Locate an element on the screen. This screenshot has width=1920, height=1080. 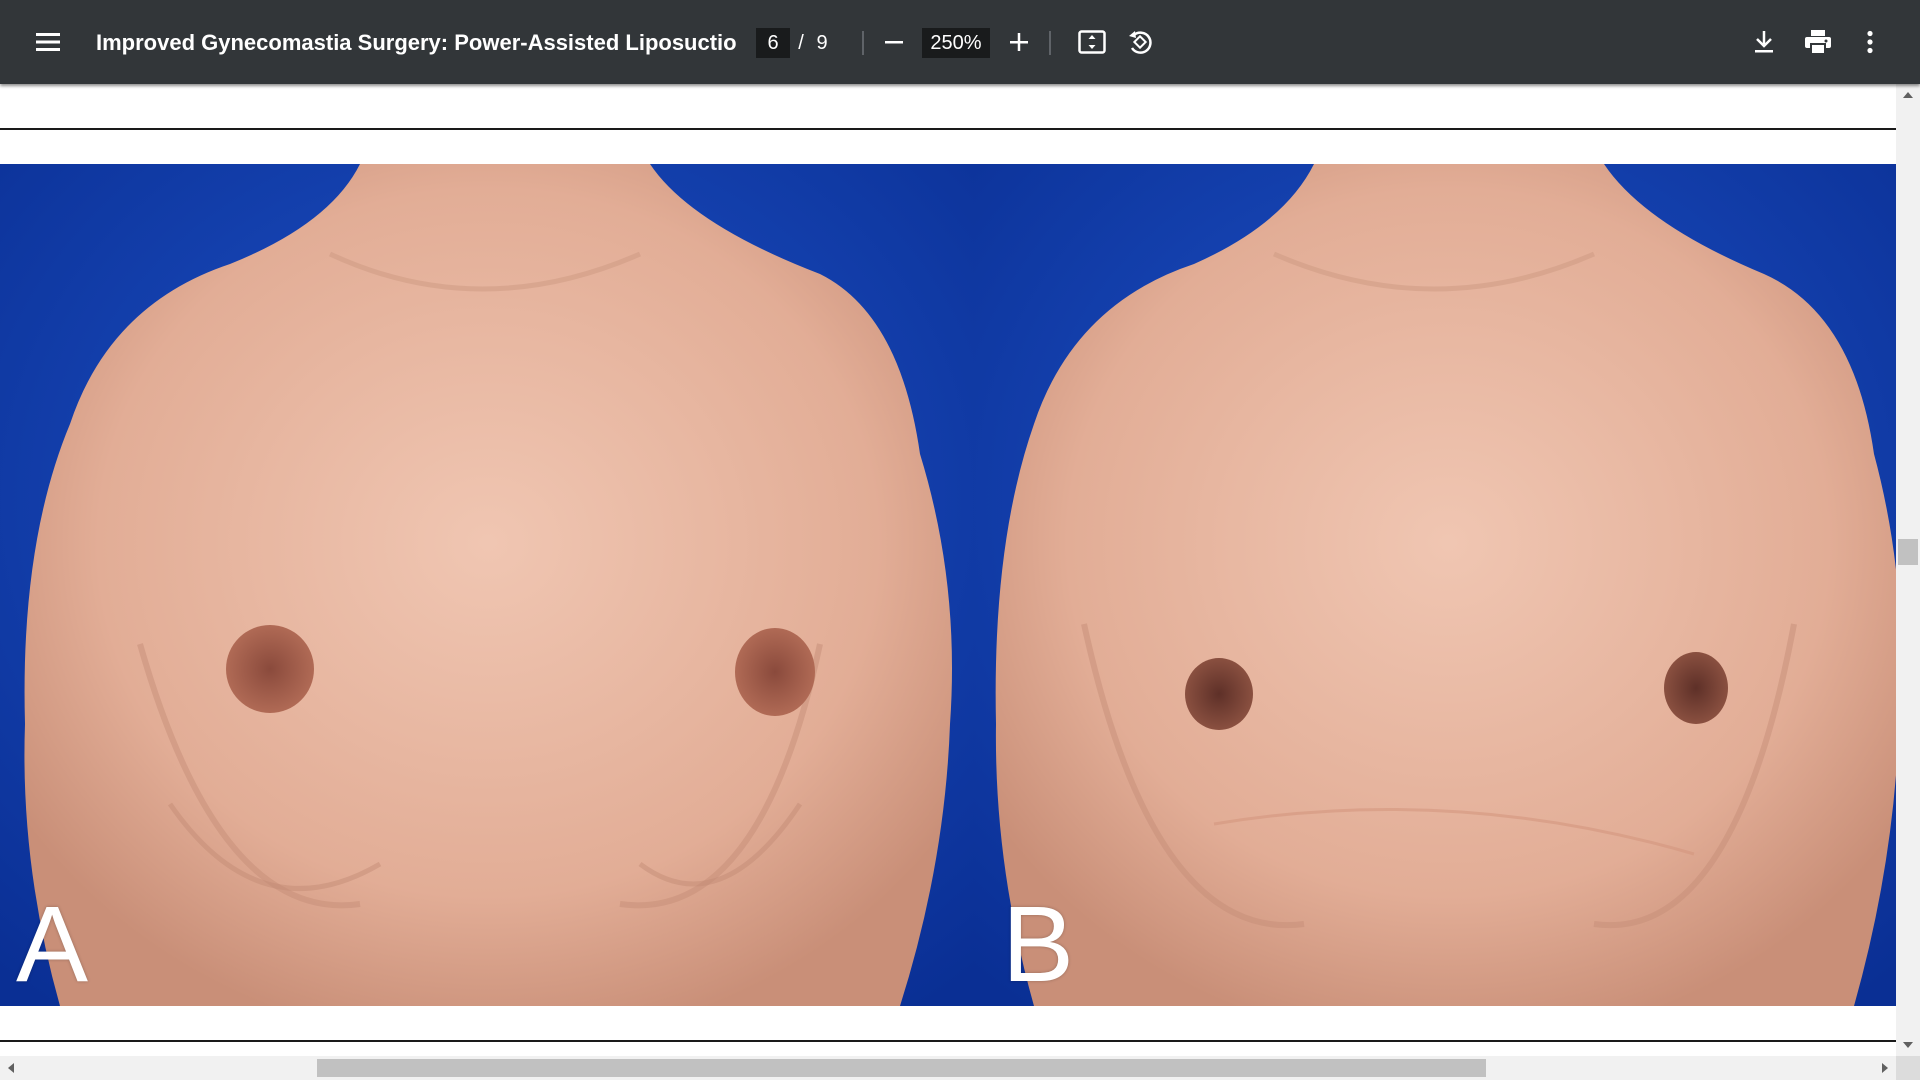
download-icon is located at coordinates (1764, 42).